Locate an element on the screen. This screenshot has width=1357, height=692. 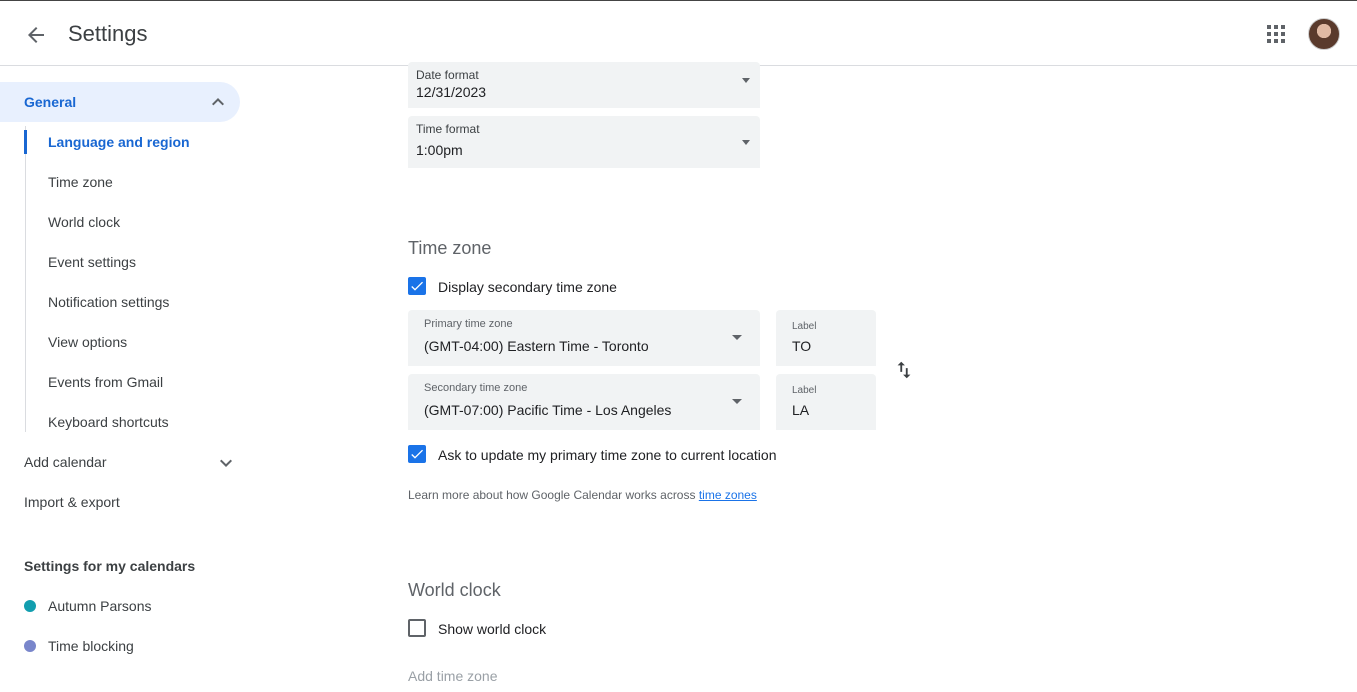
calendar-item-autumn-parsons: Autumn Parsons is located at coordinates (88, 606).